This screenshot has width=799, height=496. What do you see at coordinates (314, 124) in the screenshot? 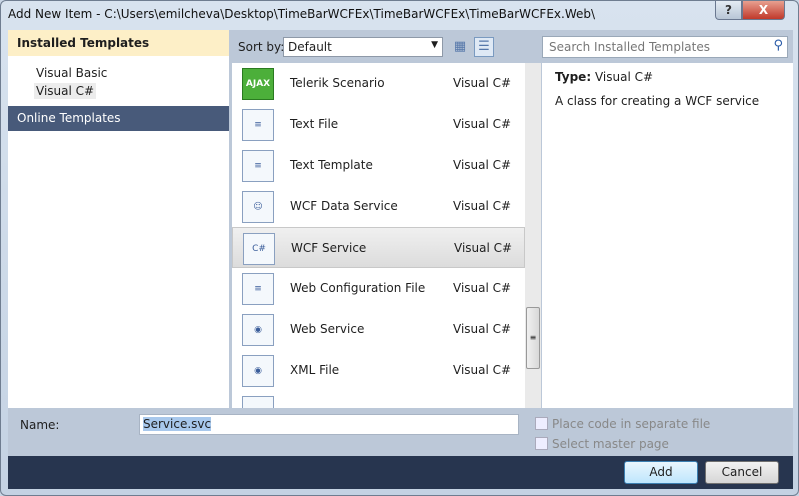
I see `template-name: Text File` at bounding box center [314, 124].